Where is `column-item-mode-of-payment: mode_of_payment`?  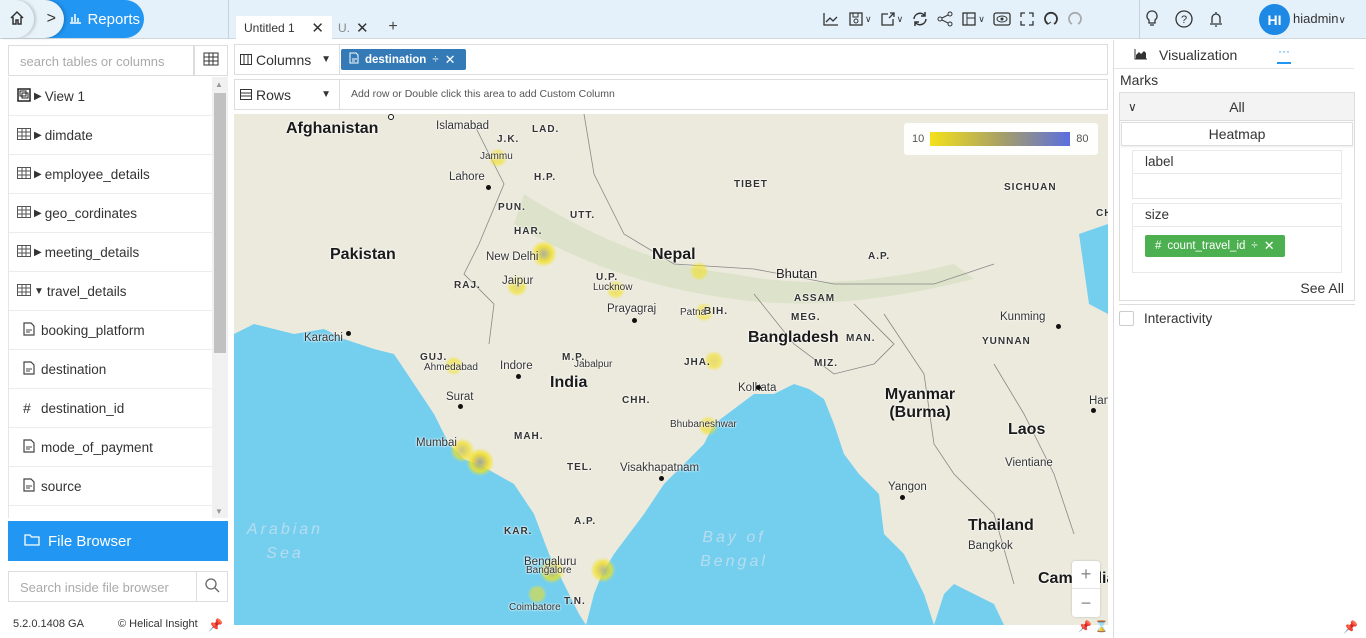
column-item-mode-of-payment: mode_of_payment is located at coordinates (110, 447).